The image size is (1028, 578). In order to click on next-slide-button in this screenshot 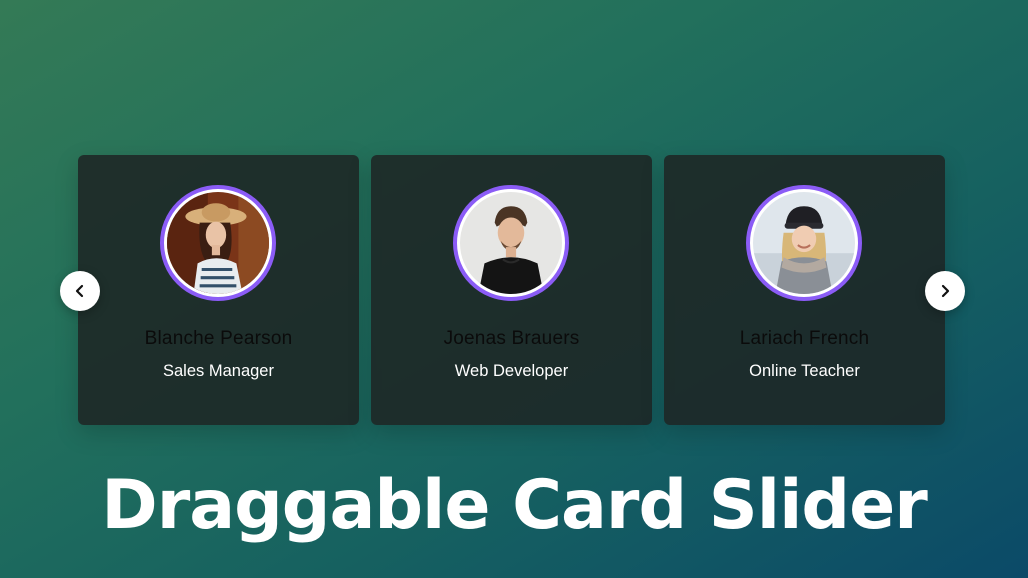, I will do `click(945, 291)`.